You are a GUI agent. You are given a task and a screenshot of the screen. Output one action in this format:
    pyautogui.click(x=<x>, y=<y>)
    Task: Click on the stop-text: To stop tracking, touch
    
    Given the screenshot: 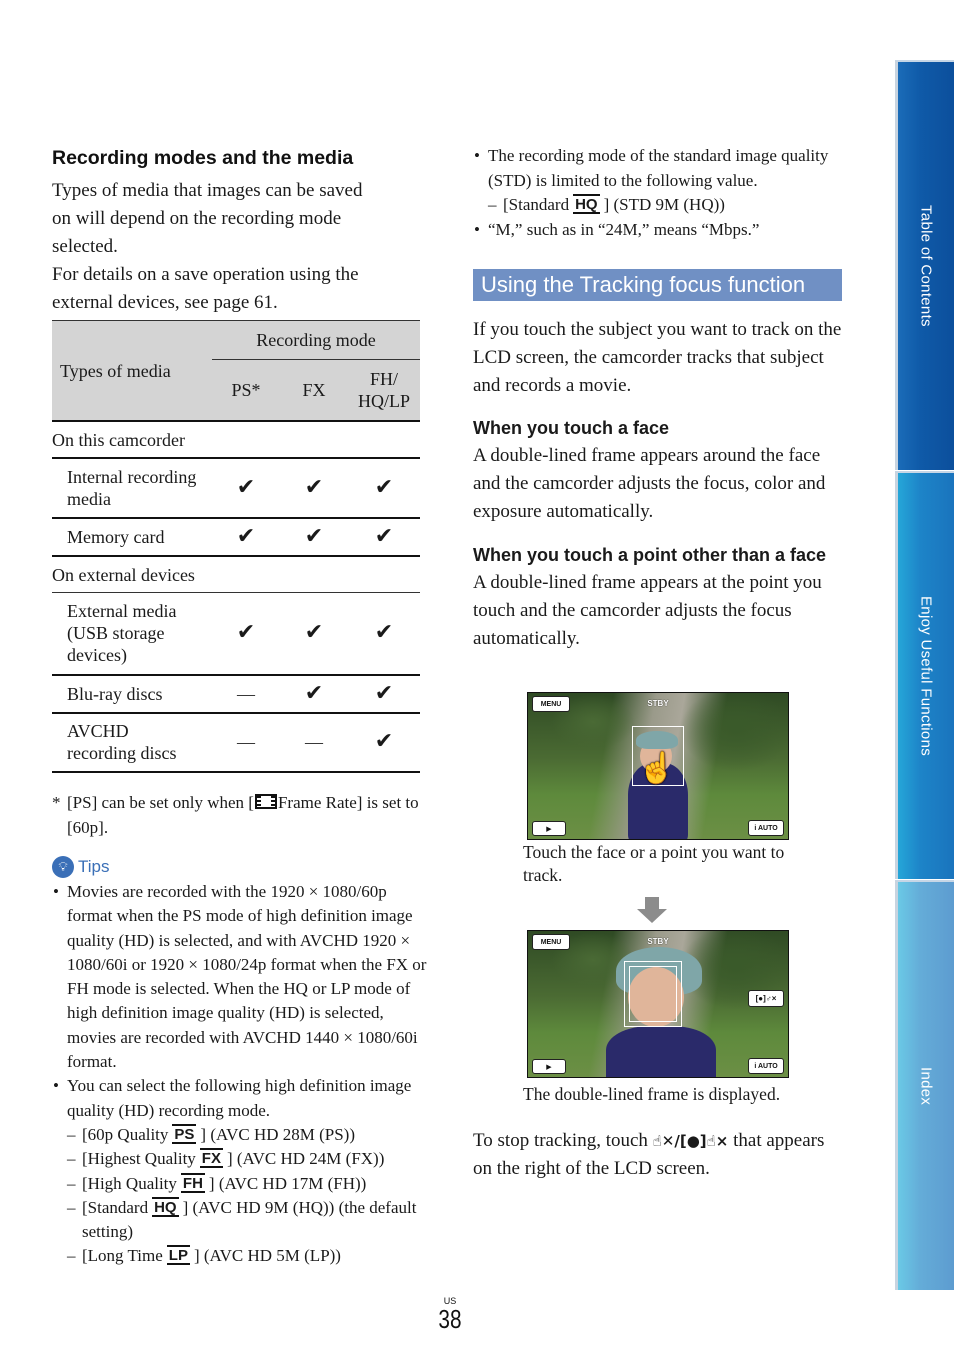 What is the action you would take?
    pyautogui.click(x=560, y=1140)
    